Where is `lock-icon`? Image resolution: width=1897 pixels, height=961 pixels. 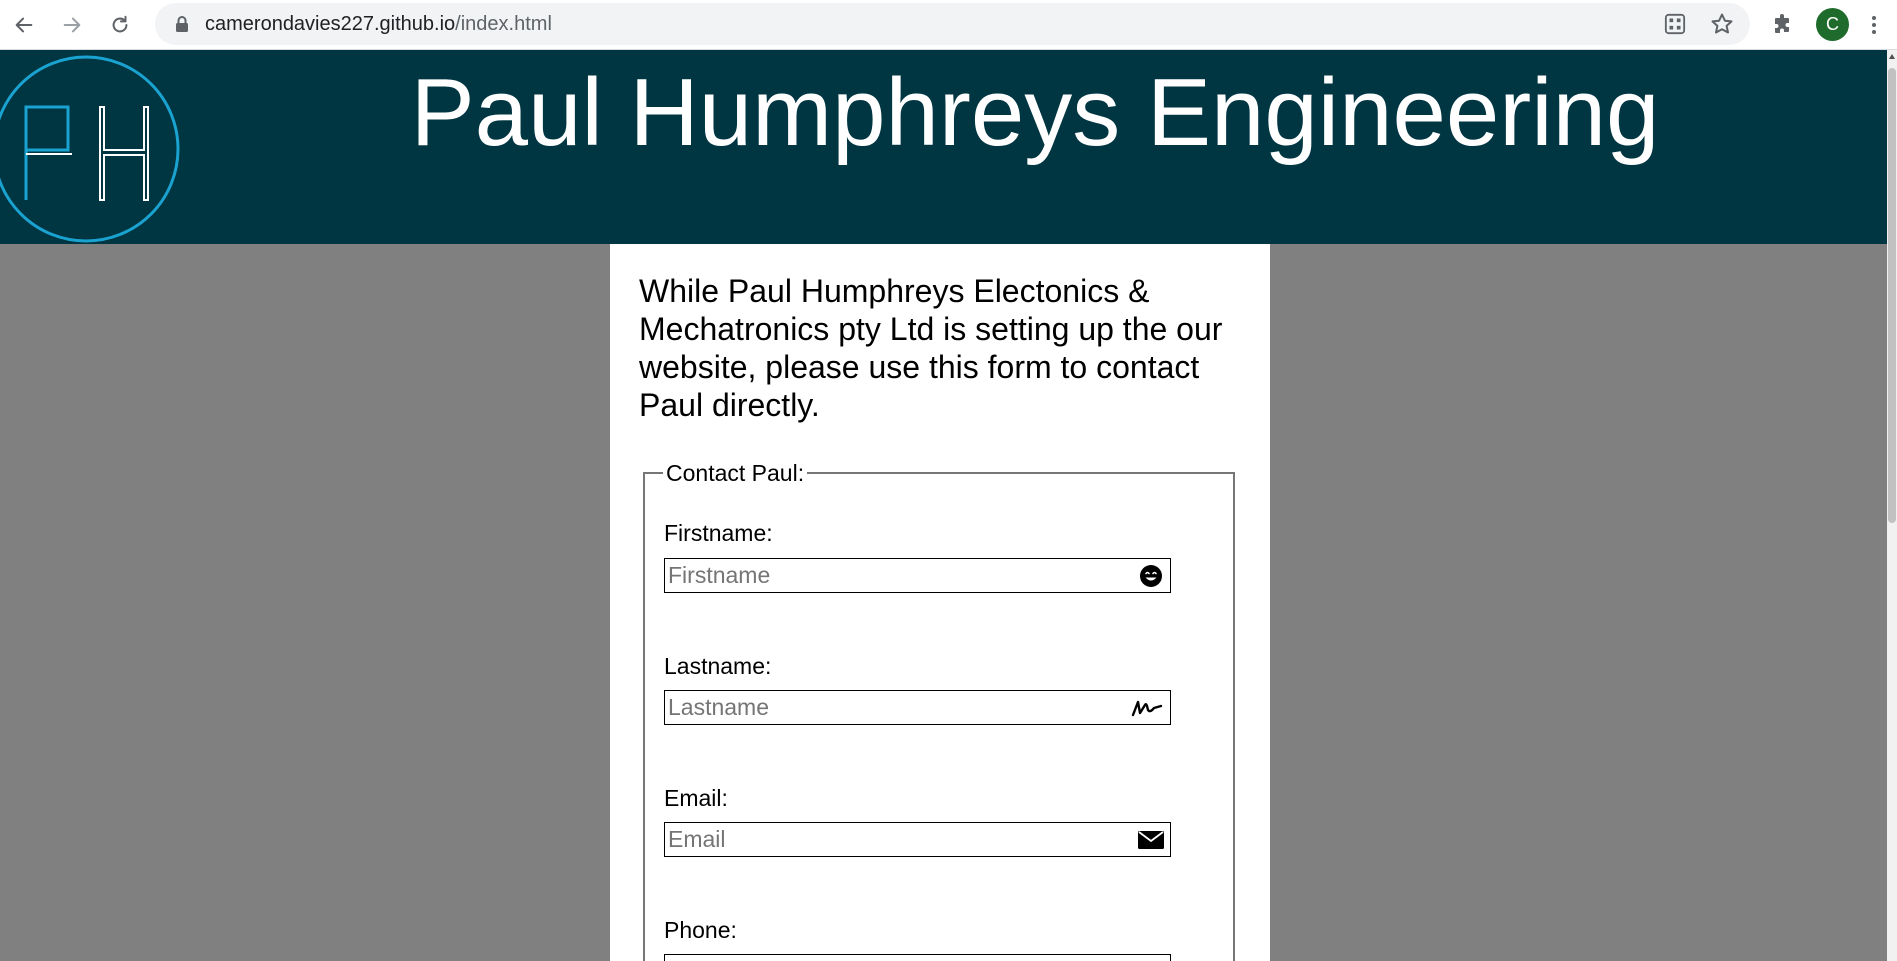
lock-icon is located at coordinates (182, 24).